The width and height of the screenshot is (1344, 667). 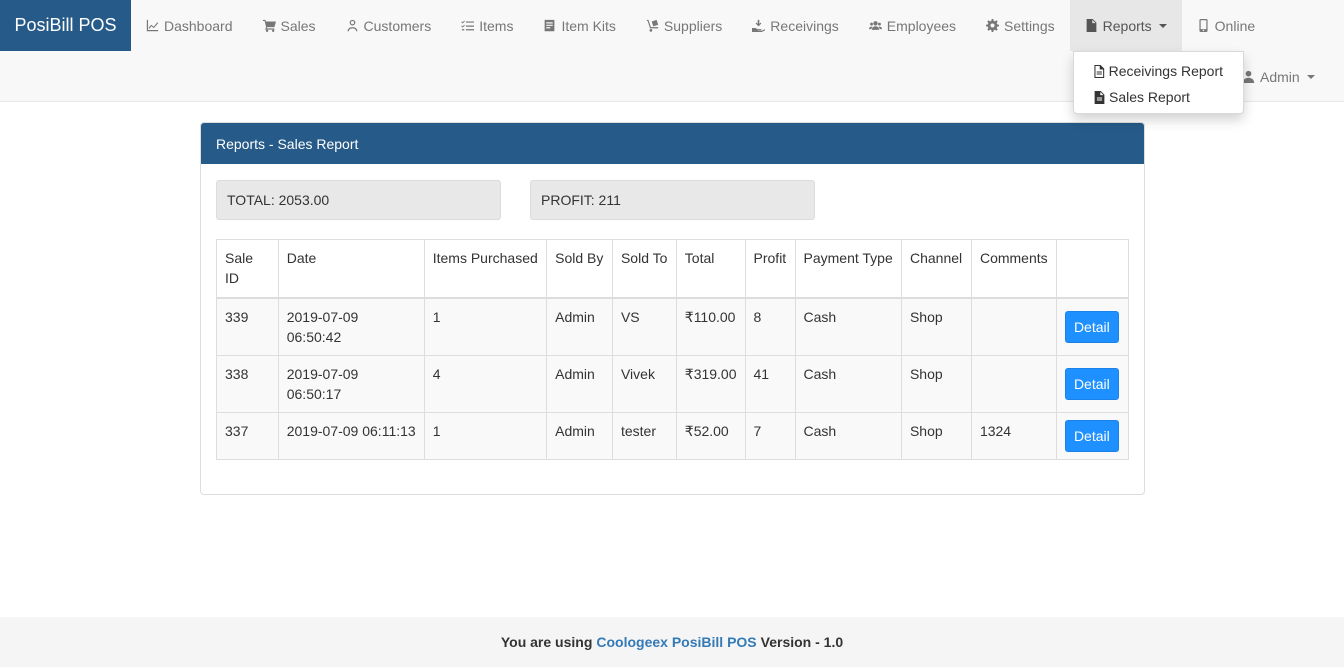 What do you see at coordinates (710, 326) in the screenshot?
I see `cell-total: ₹110.00` at bounding box center [710, 326].